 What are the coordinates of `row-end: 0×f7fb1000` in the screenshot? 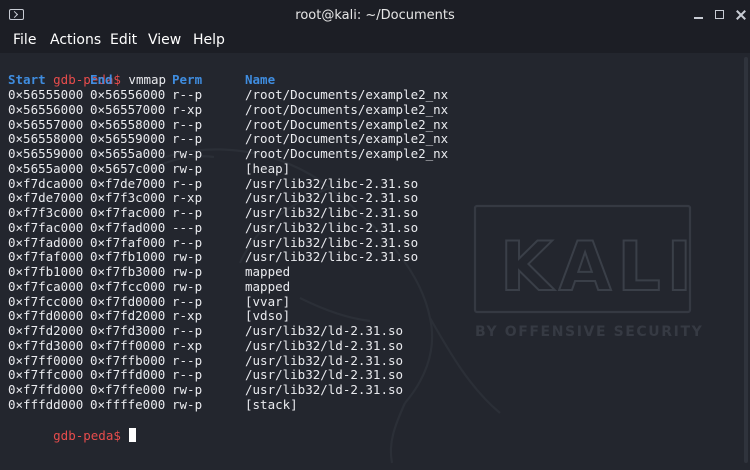 It's located at (128, 257).